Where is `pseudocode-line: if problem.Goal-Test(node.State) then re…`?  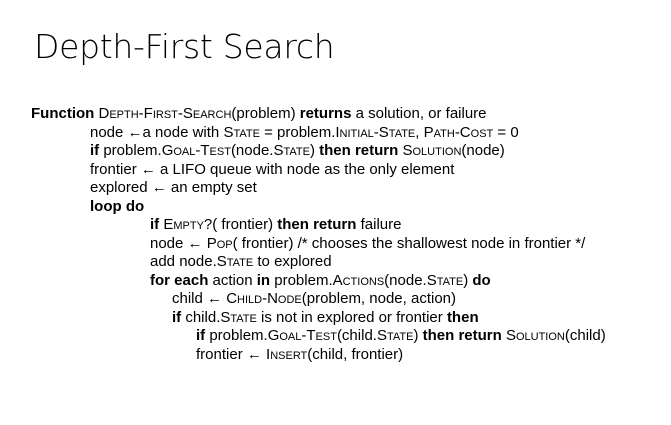
pseudocode-line: if problem.Goal-Test(node.State) then re… is located at coordinates (297, 151).